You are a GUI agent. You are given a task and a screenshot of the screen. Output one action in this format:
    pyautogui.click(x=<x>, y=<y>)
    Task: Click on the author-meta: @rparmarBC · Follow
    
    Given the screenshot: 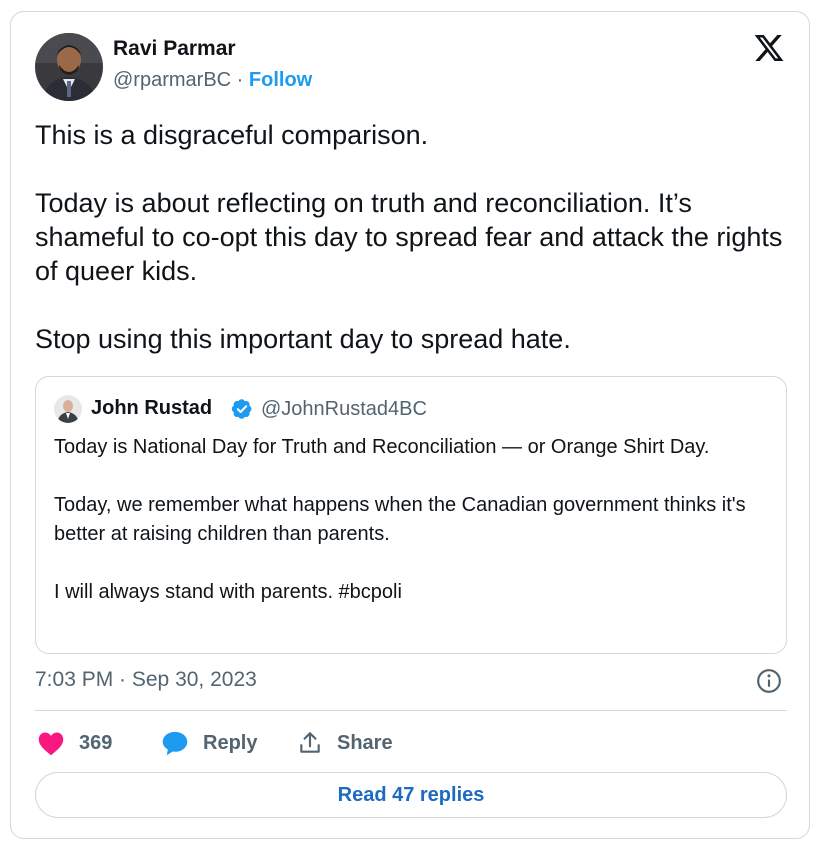 What is the action you would take?
    pyautogui.click(x=212, y=80)
    